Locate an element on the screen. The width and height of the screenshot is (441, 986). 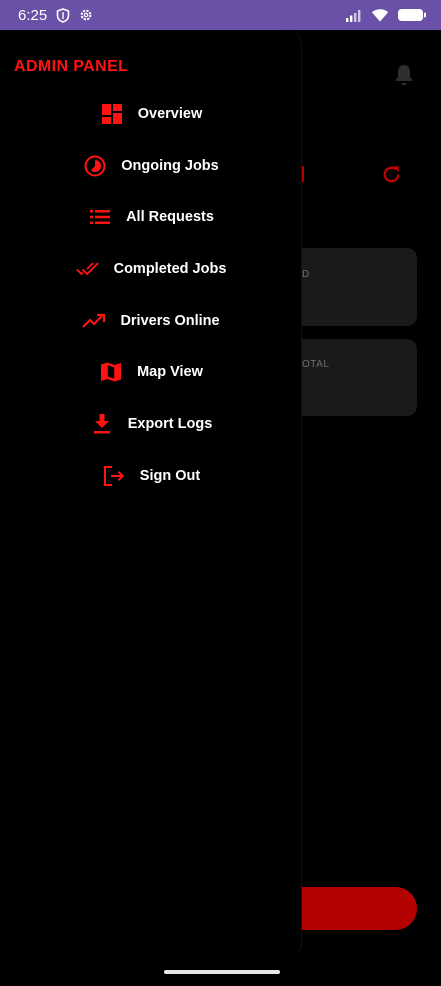
menu-item-label: Sign Out is located at coordinates (170, 475).